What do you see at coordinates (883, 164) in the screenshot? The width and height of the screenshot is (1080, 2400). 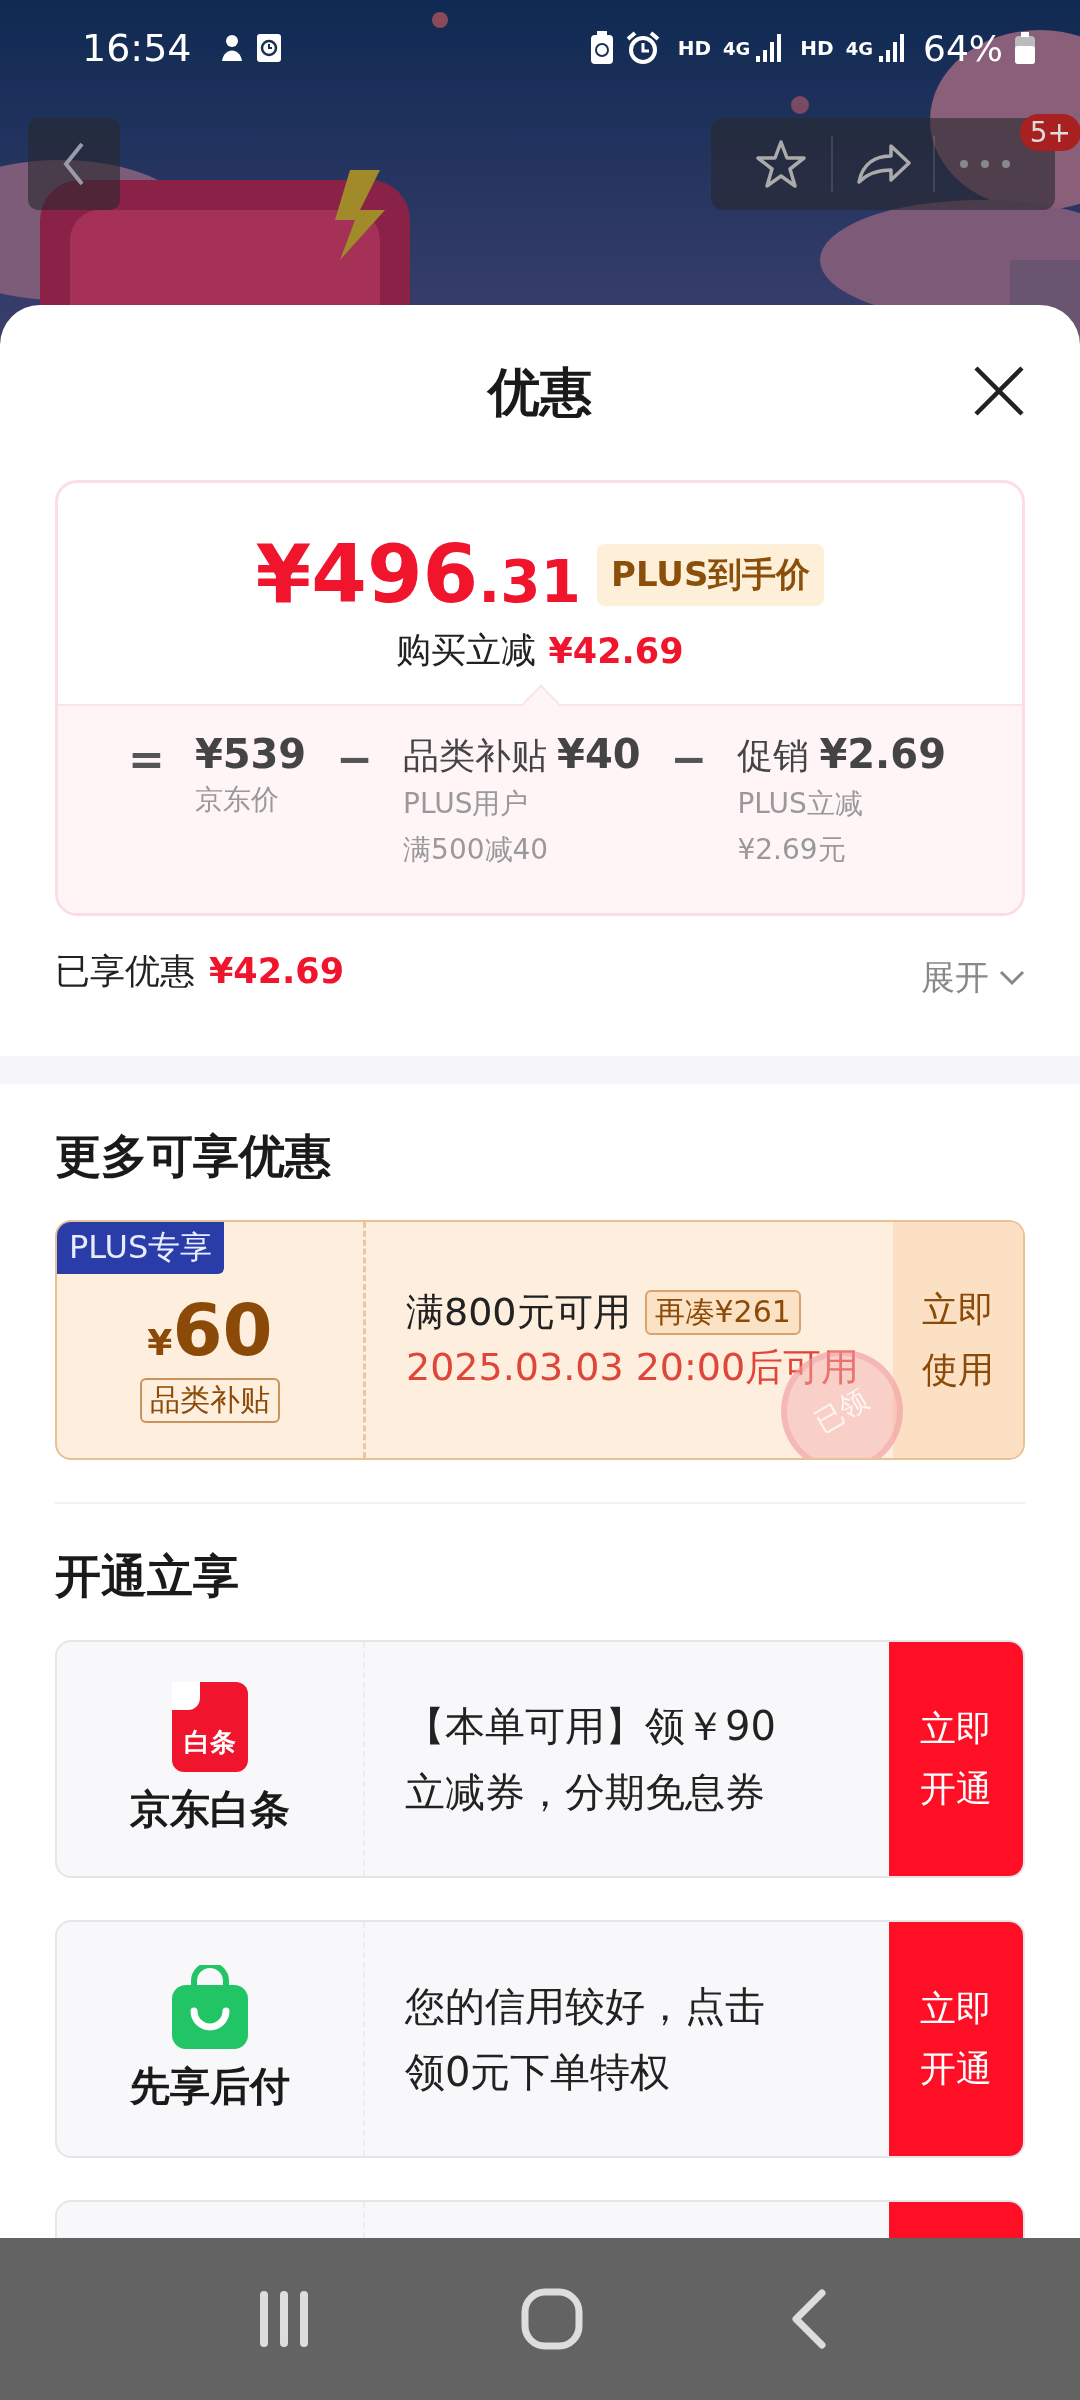 I see `share-icon` at bounding box center [883, 164].